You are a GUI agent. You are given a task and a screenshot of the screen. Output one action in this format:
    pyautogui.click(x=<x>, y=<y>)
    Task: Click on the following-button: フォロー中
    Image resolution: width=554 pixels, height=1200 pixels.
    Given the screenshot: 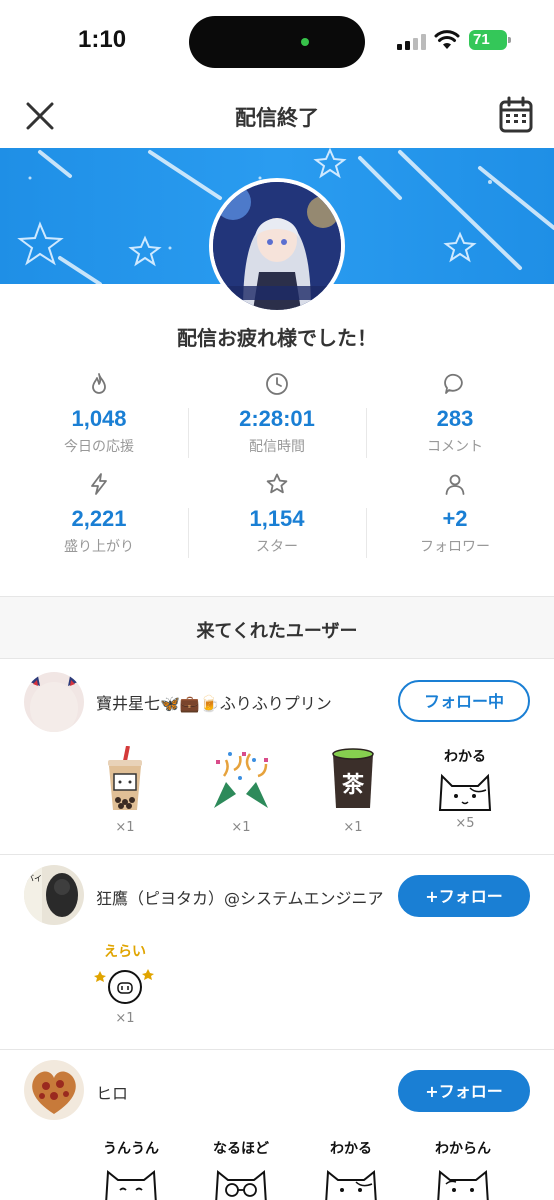 What is the action you would take?
    pyautogui.click(x=464, y=701)
    